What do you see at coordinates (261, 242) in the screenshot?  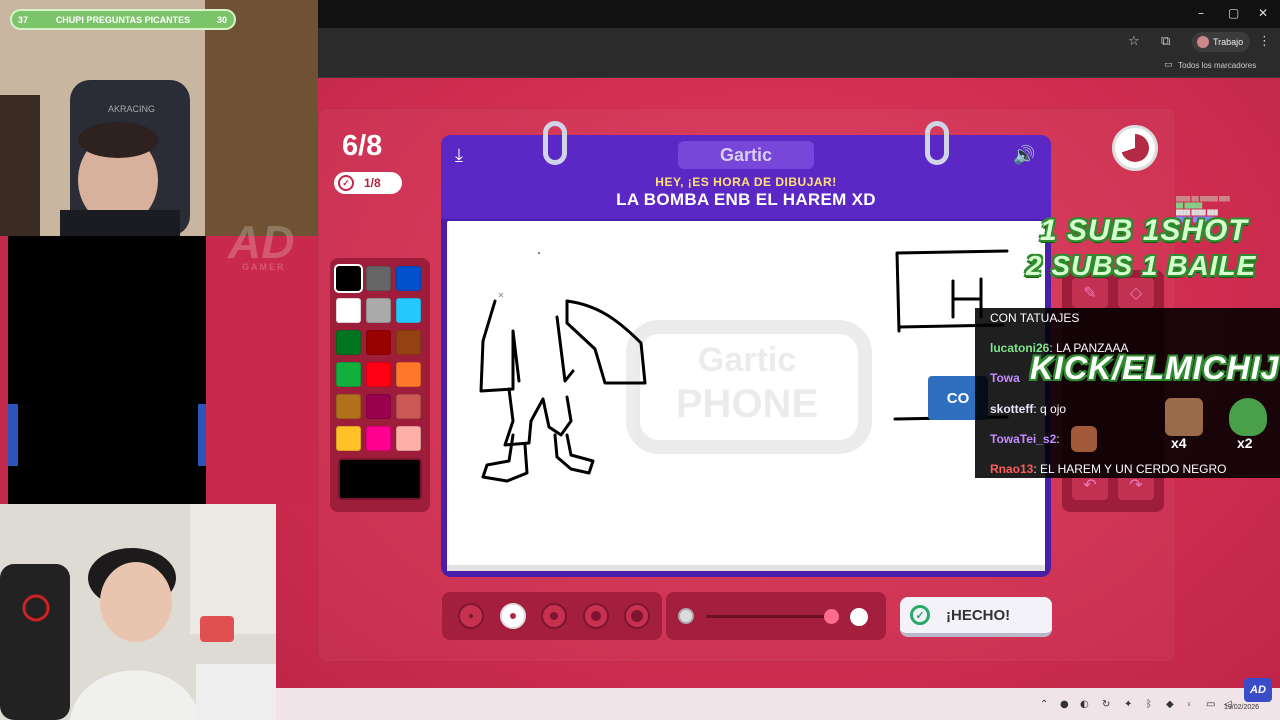 I see `channel-watermark: AD` at bounding box center [261, 242].